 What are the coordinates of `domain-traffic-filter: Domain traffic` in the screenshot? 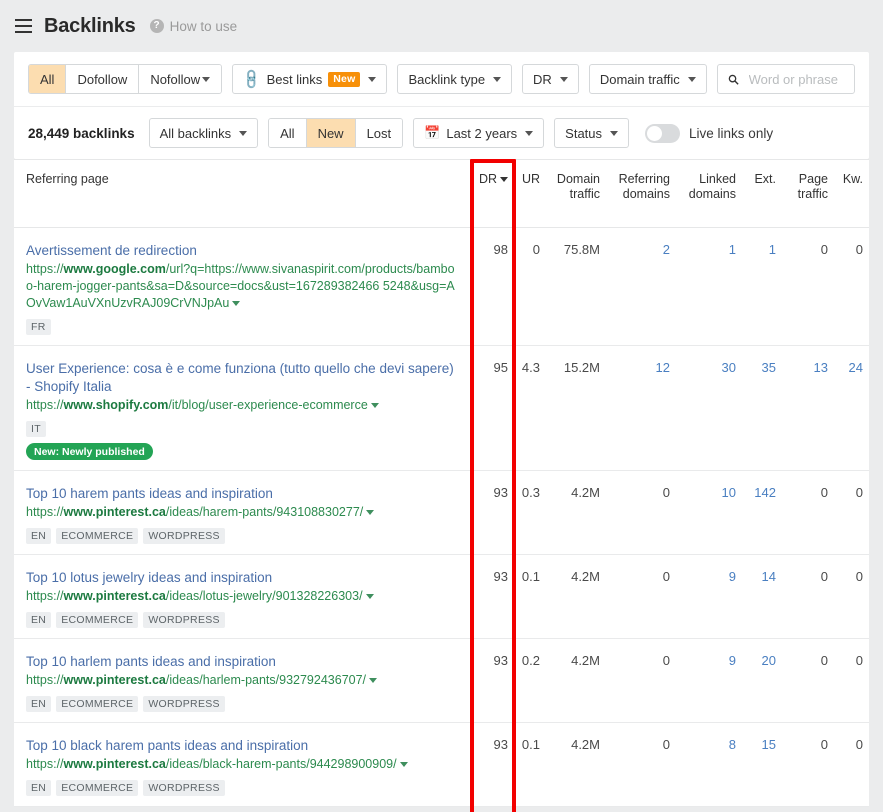 It's located at (647, 79).